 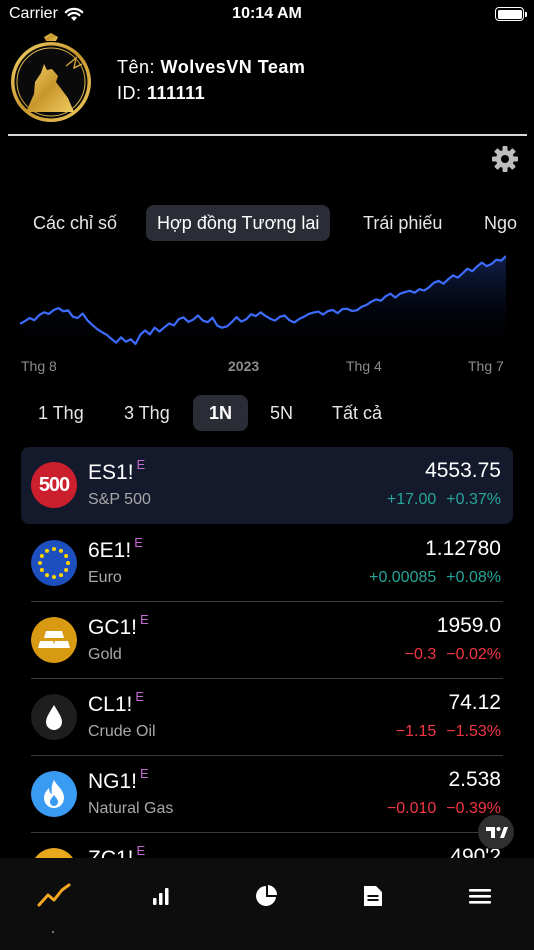 What do you see at coordinates (463, 548) in the screenshot?
I see `instrument-price: 1.12780` at bounding box center [463, 548].